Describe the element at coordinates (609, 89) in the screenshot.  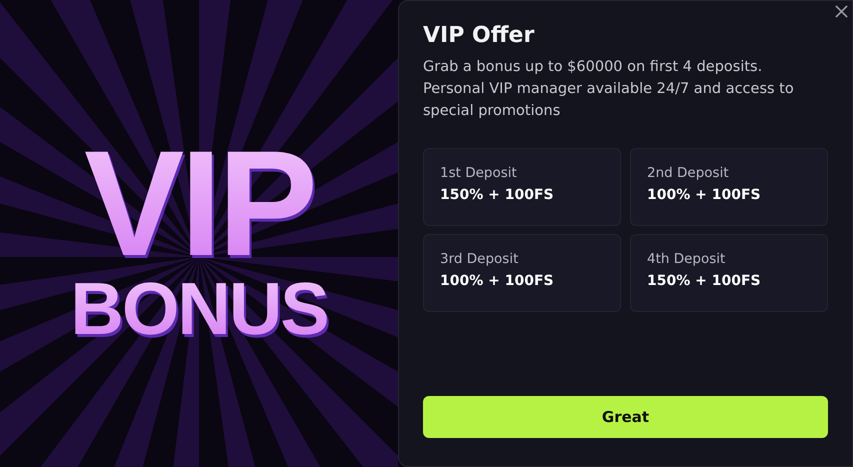
I see `offer-description: Grab a bonus up to $60000 on first 4 deposits. Personal VIP manager available 24/7 and access to special promotions` at that location.